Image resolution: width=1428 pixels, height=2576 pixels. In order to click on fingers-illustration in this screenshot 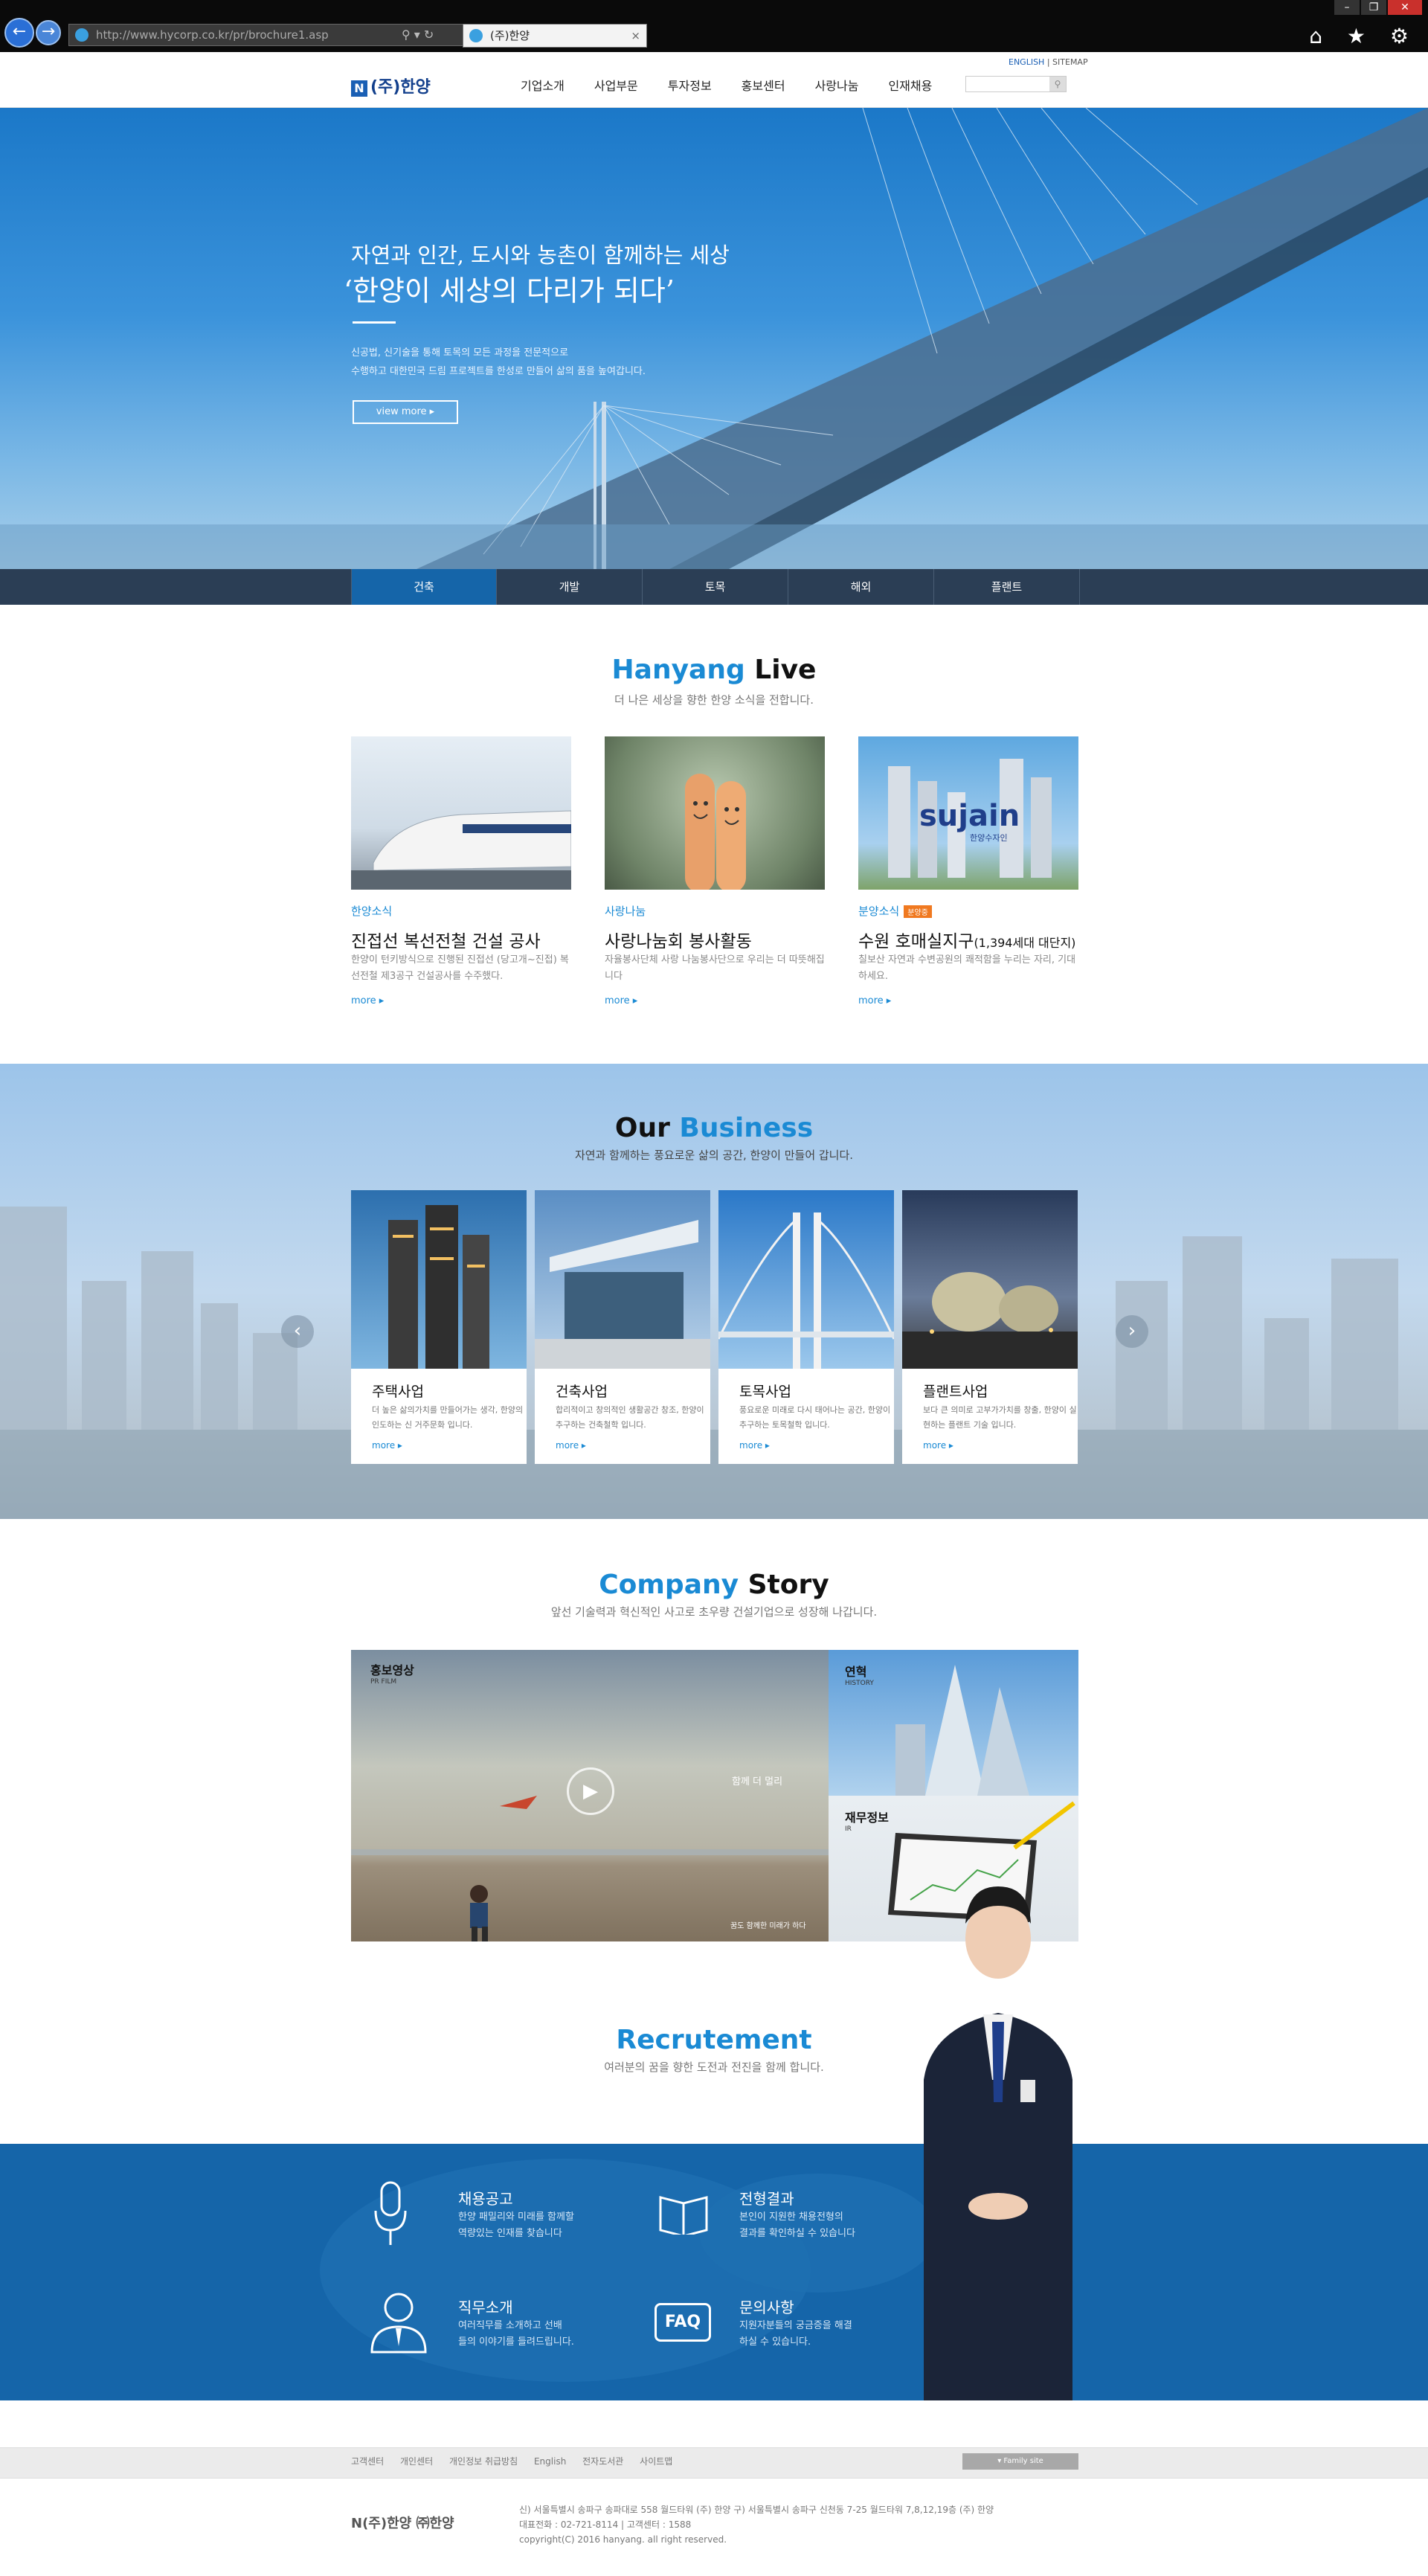, I will do `click(716, 832)`.